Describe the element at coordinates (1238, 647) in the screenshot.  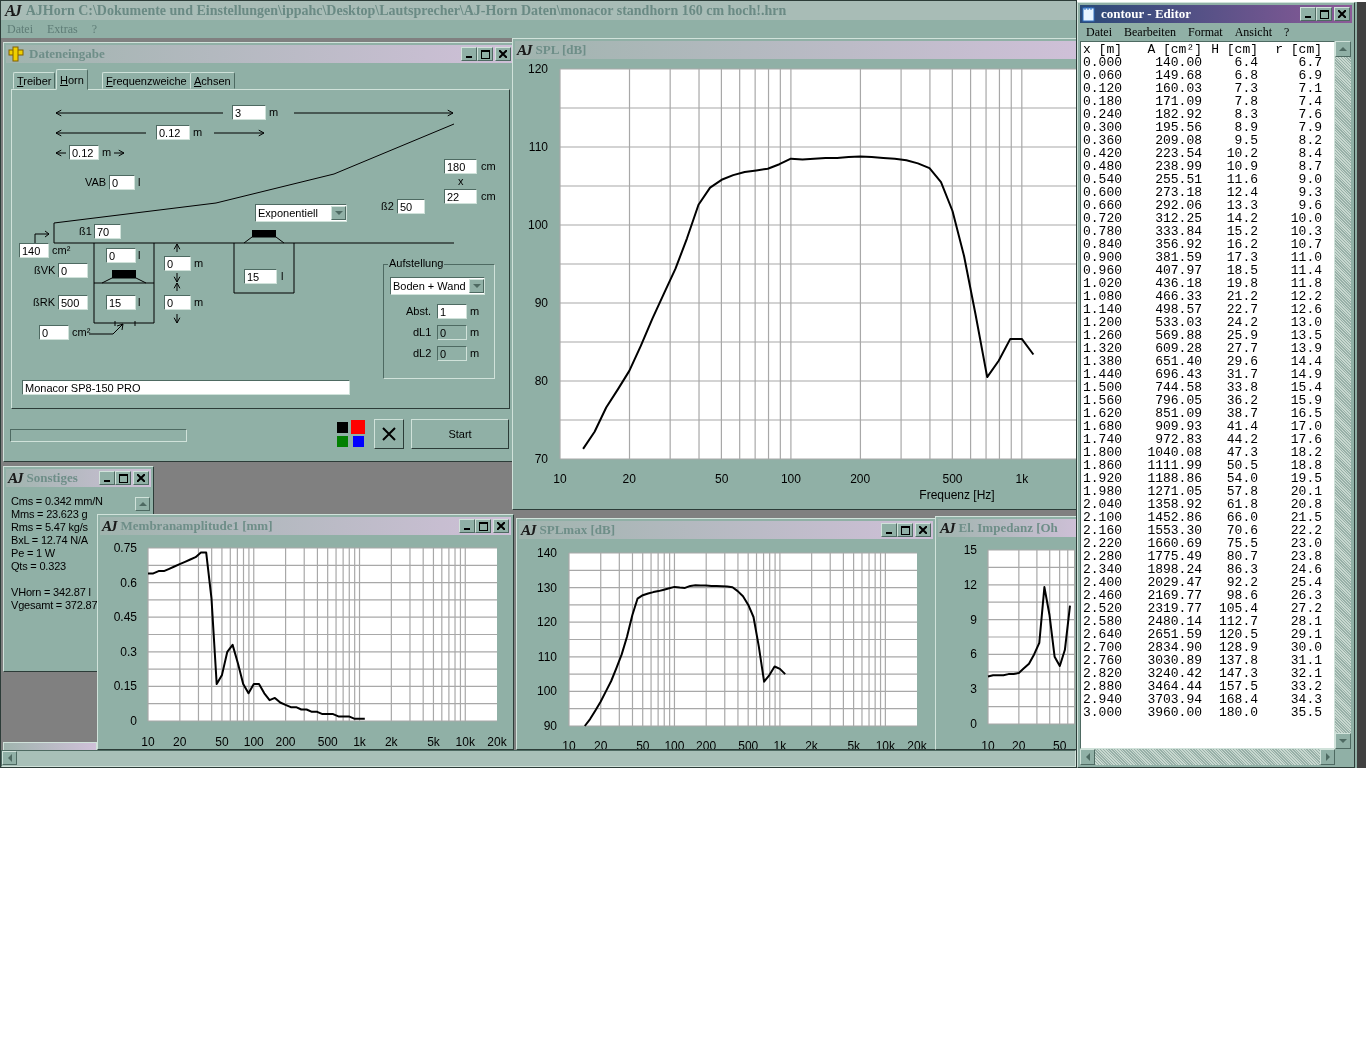
I see `table-cell-text: 128.9` at that location.